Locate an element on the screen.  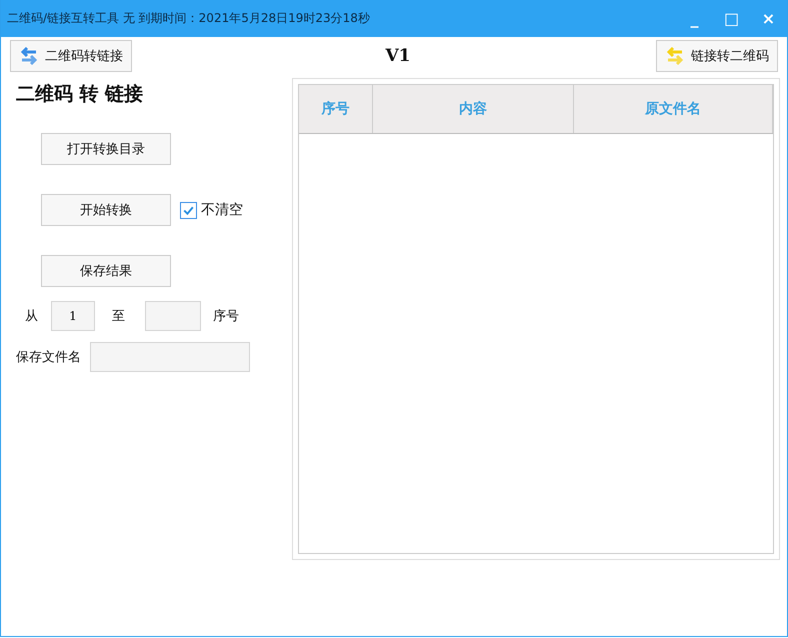
column-header: 原文件名 is located at coordinates (673, 109).